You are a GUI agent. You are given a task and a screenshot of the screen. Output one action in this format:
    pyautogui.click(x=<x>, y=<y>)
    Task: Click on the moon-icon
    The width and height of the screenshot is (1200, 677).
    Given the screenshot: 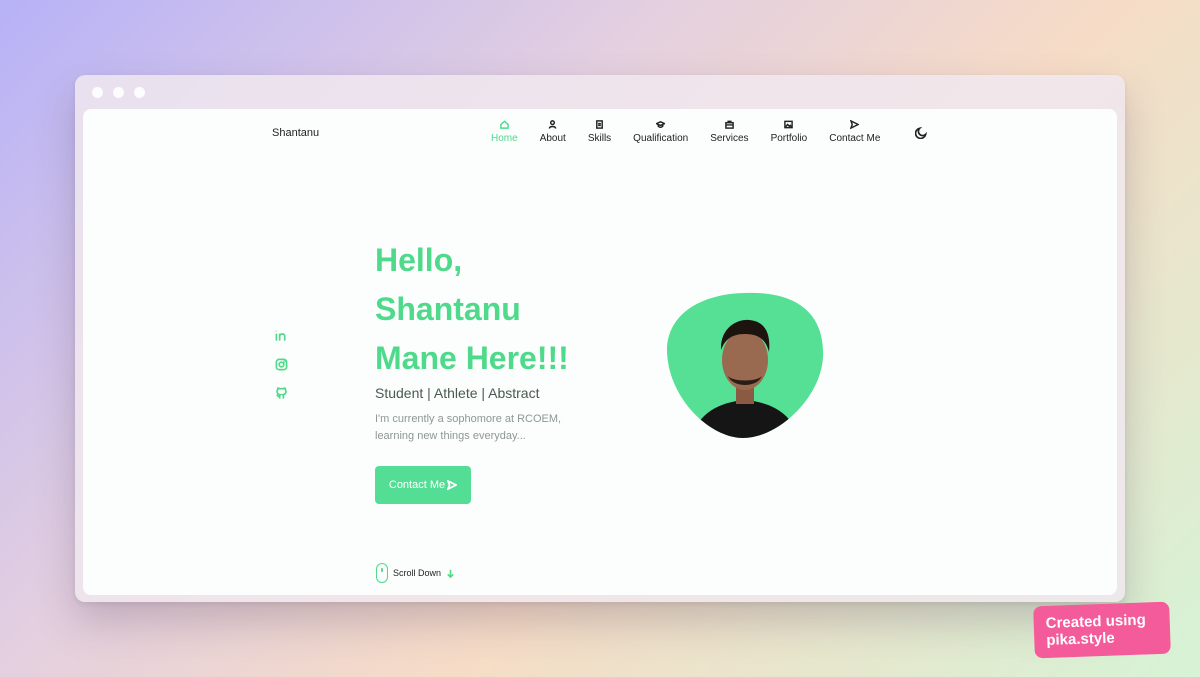 What is the action you would take?
    pyautogui.click(x=921, y=133)
    